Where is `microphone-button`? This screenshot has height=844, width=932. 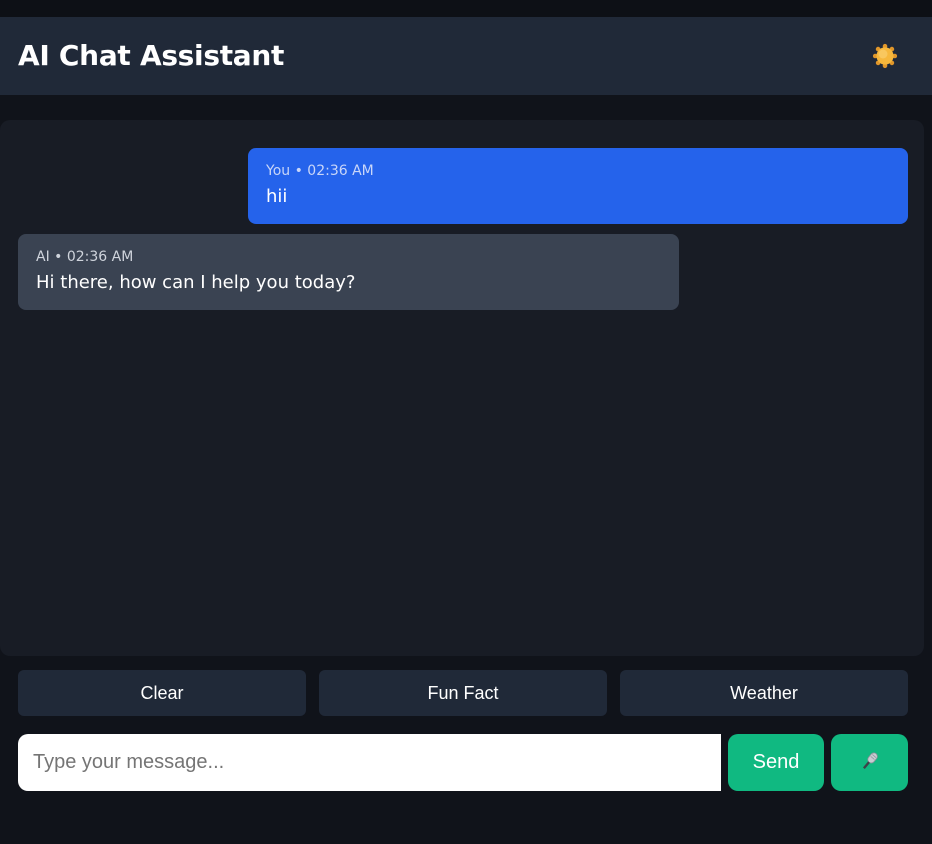
microphone-button is located at coordinates (869, 762).